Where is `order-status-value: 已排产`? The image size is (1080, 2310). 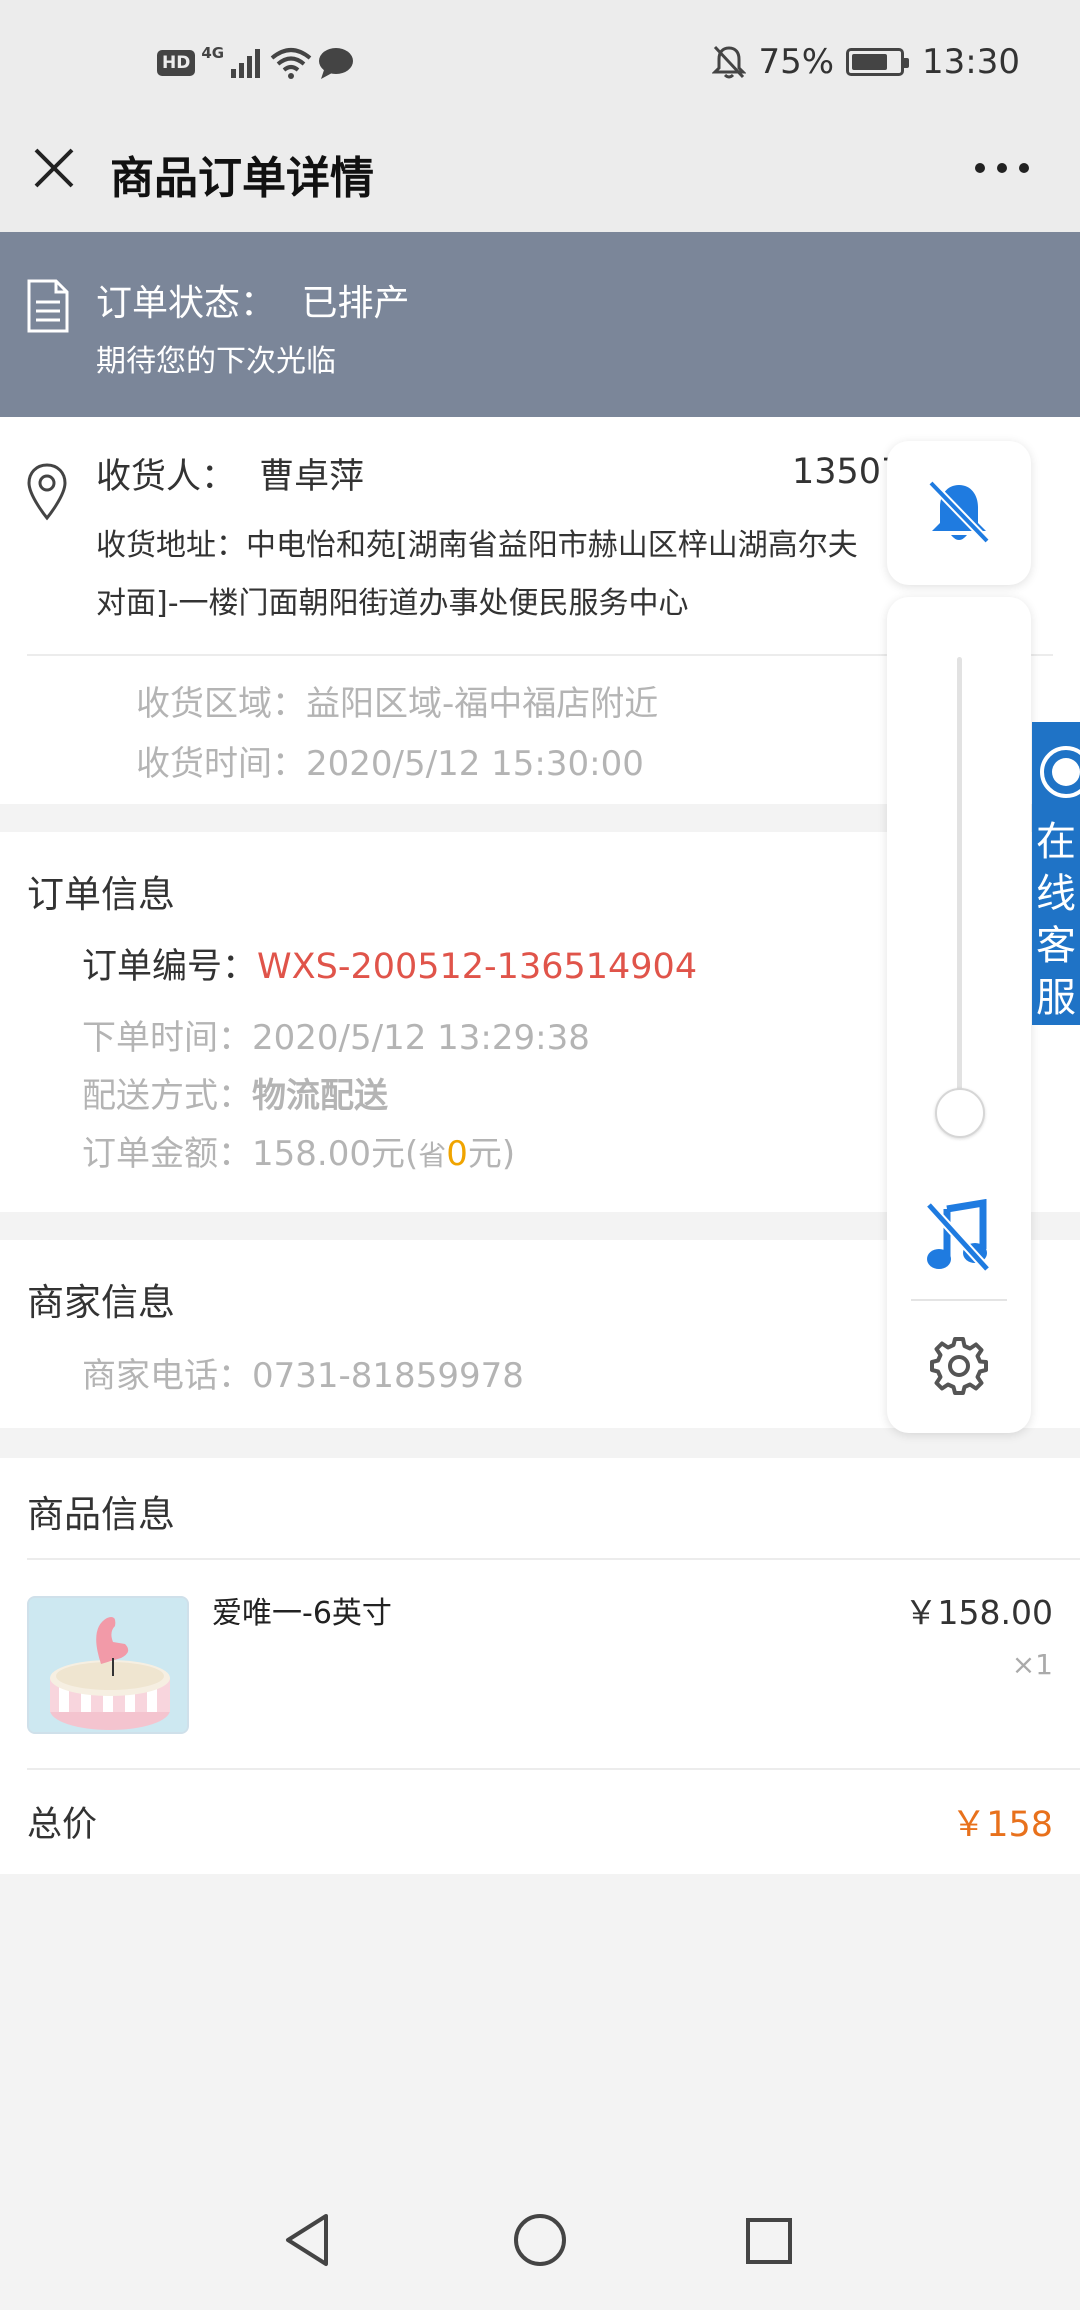 order-status-value: 已排产 is located at coordinates (355, 303).